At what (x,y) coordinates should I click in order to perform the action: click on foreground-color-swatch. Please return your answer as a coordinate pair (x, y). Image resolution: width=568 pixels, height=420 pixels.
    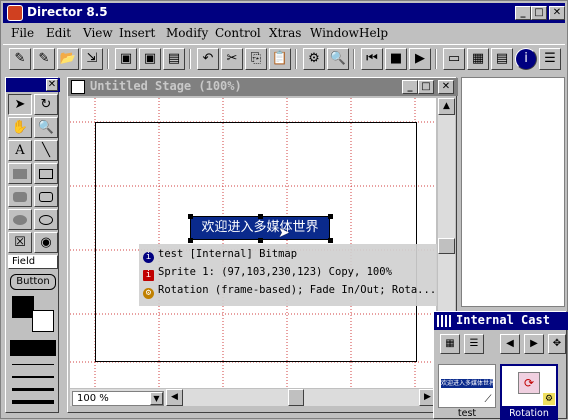
    Looking at the image, I should click on (23, 307).